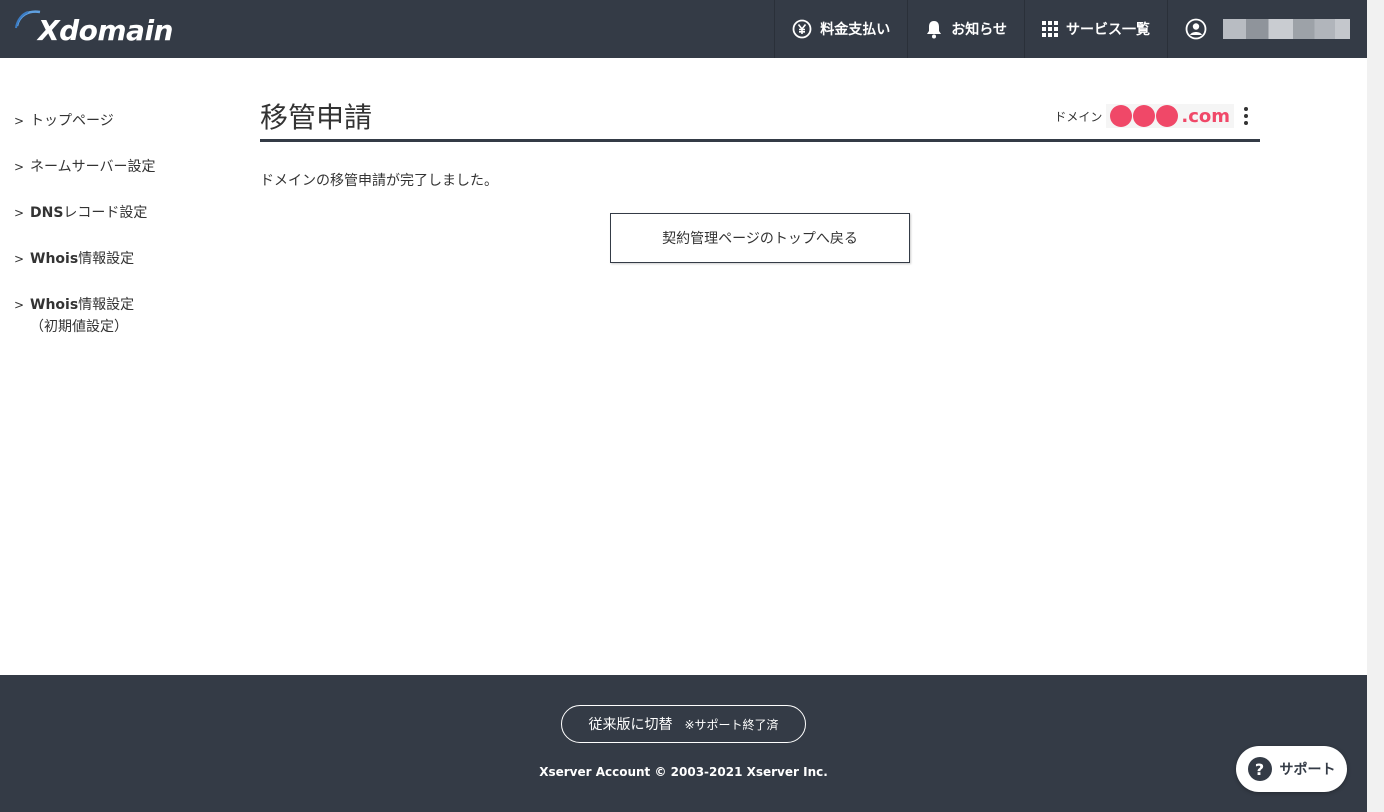  What do you see at coordinates (1205, 116) in the screenshot?
I see `domain-suffix: .com` at bounding box center [1205, 116].